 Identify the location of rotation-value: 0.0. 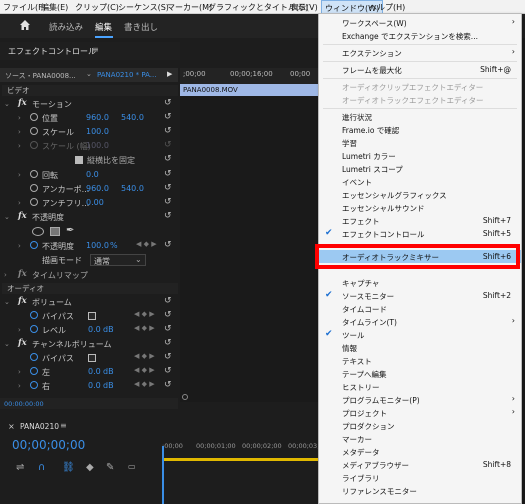
(92, 174).